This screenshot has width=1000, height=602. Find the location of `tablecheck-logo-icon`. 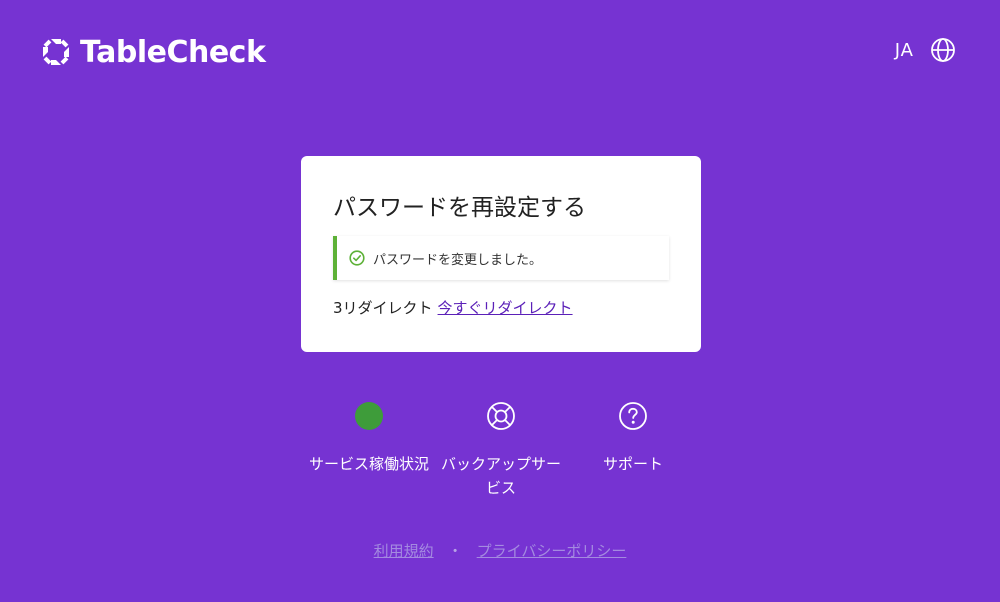

tablecheck-logo-icon is located at coordinates (56, 52).